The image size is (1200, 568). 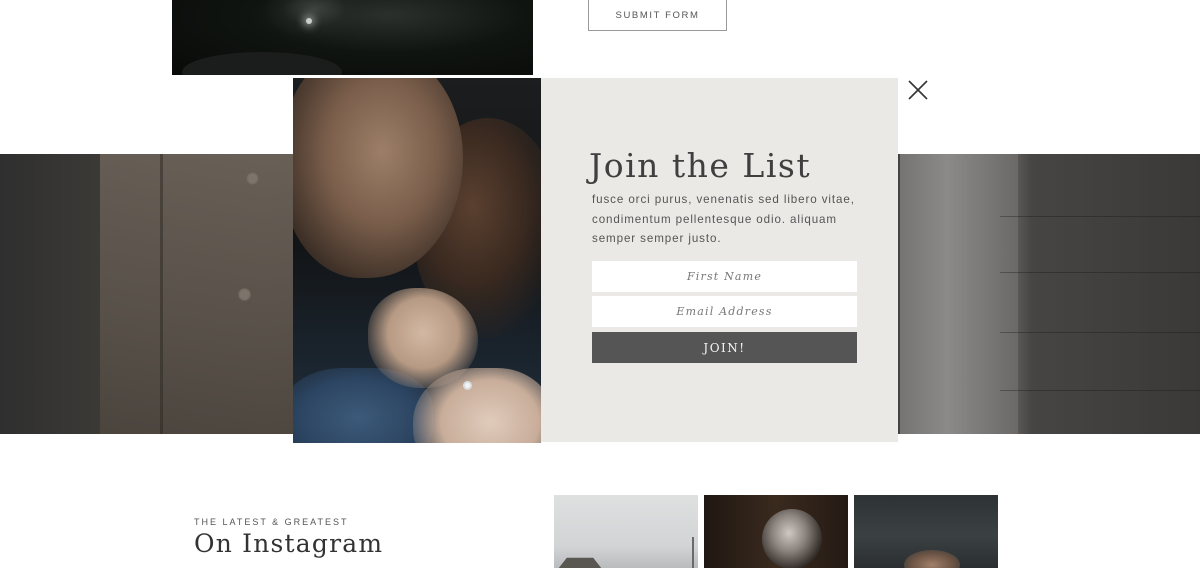 I want to click on submit-form-button: SUBMIT FORM, so click(x=657, y=15).